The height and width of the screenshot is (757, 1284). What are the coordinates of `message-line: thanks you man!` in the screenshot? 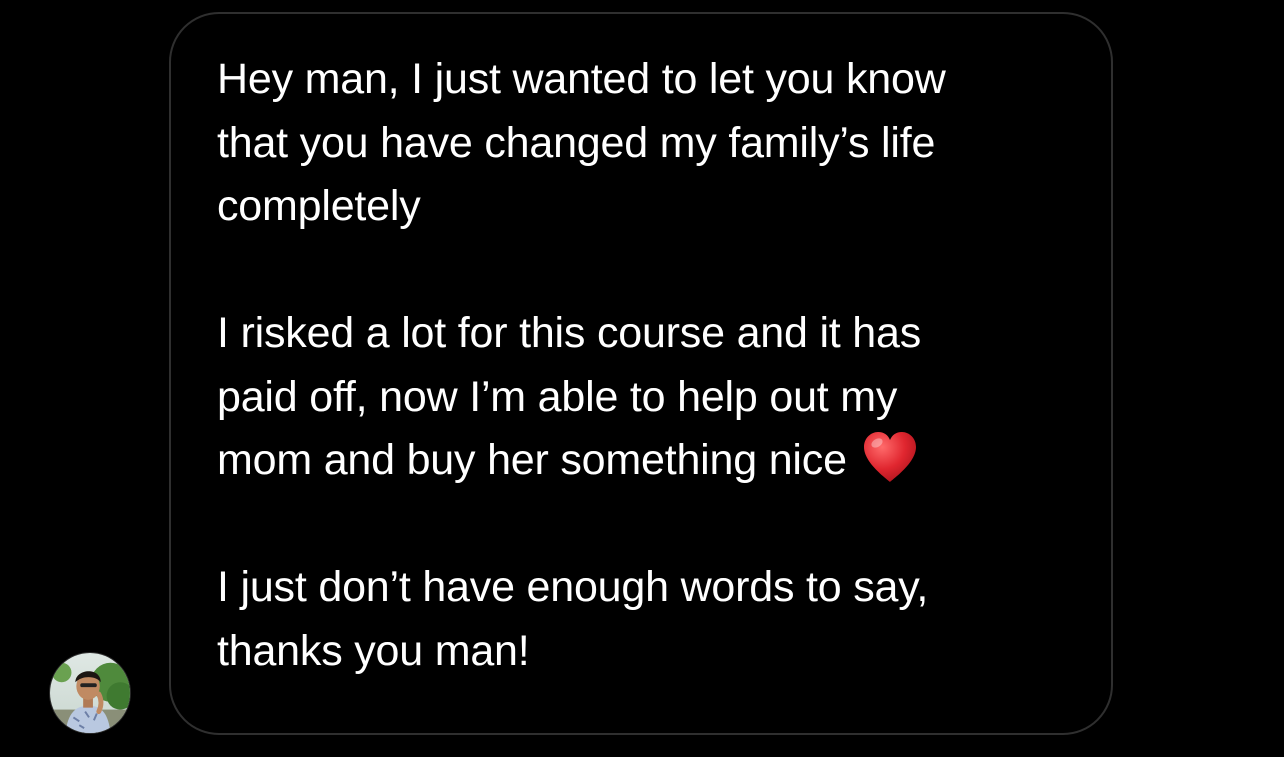 It's located at (373, 650).